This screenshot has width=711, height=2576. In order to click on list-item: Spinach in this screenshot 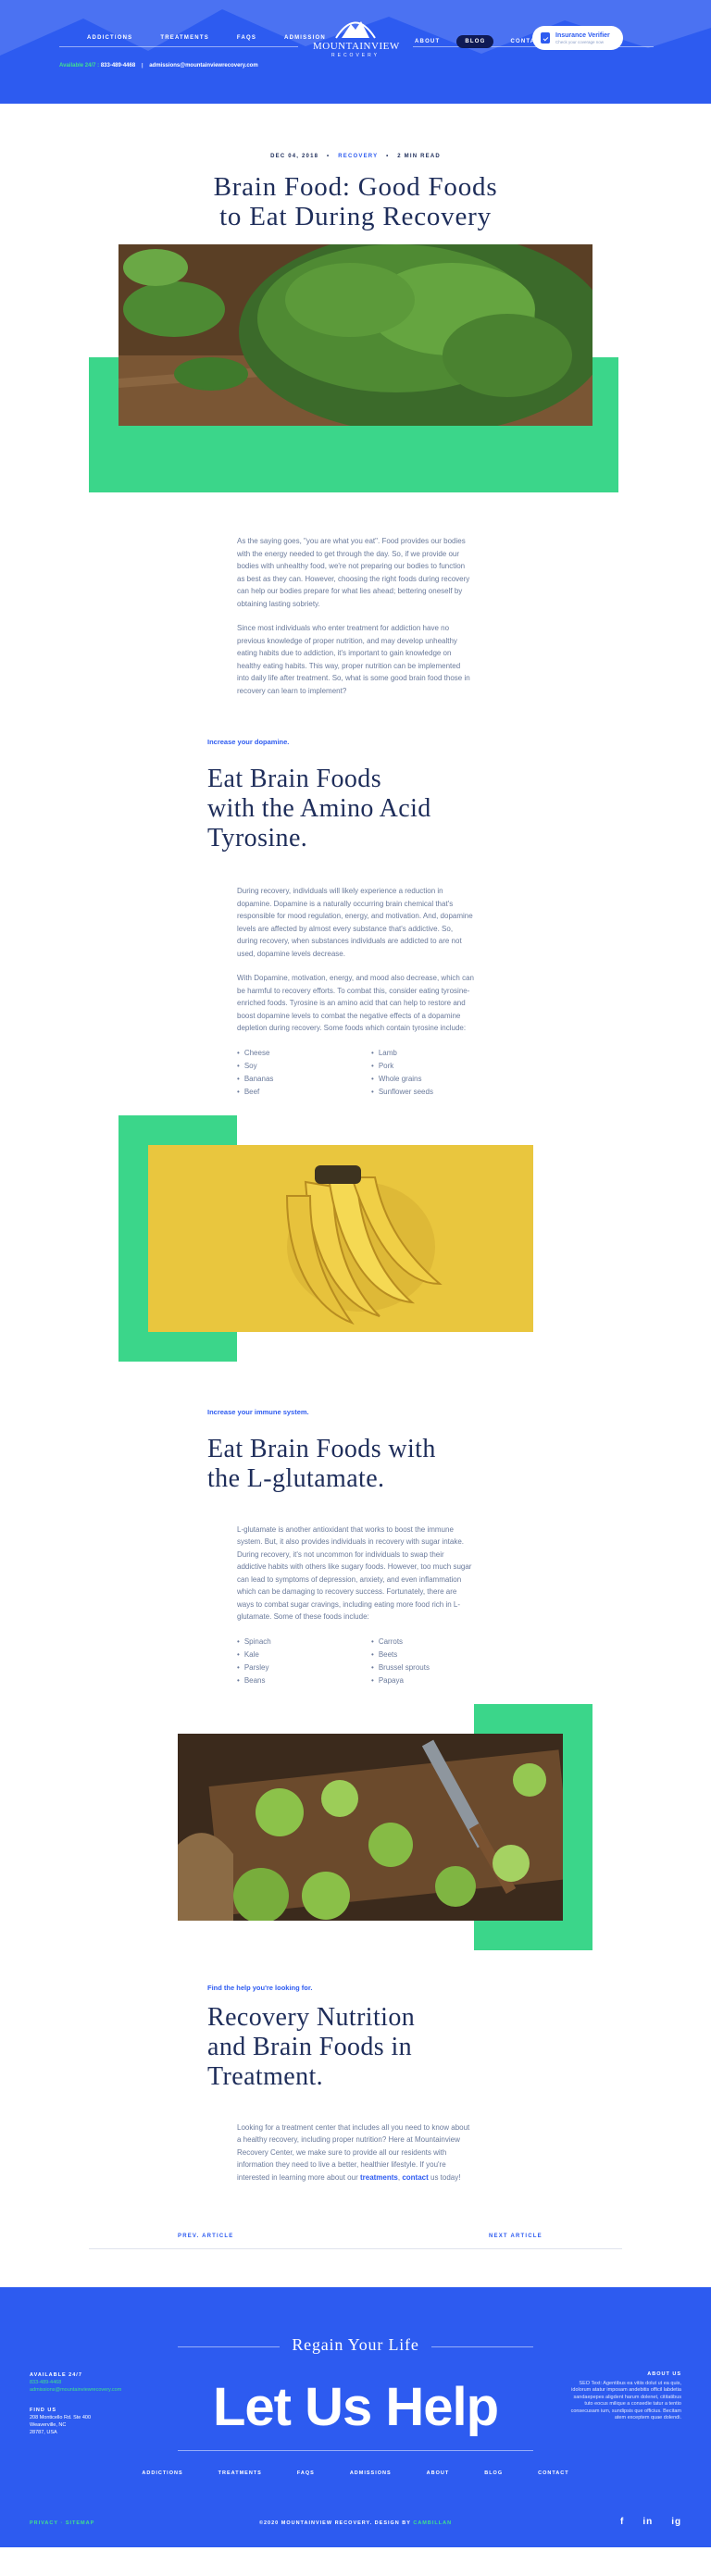, I will do `click(304, 1642)`.